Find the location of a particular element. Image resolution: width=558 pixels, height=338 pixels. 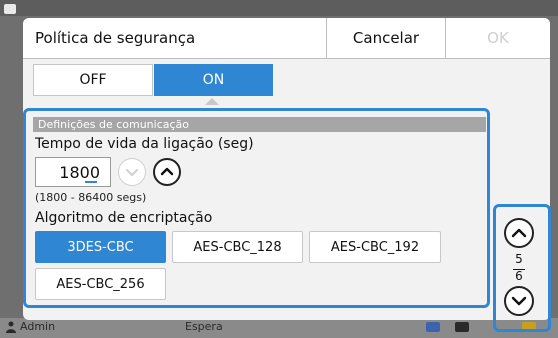

algorithm-option-aes-cbc-128: AES-CBC_128 is located at coordinates (237, 247).